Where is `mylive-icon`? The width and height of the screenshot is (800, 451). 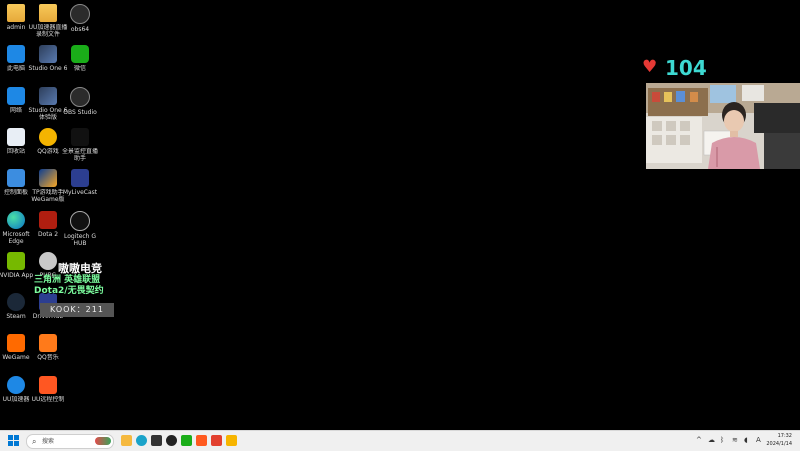
mylive-icon is located at coordinates (80, 178).